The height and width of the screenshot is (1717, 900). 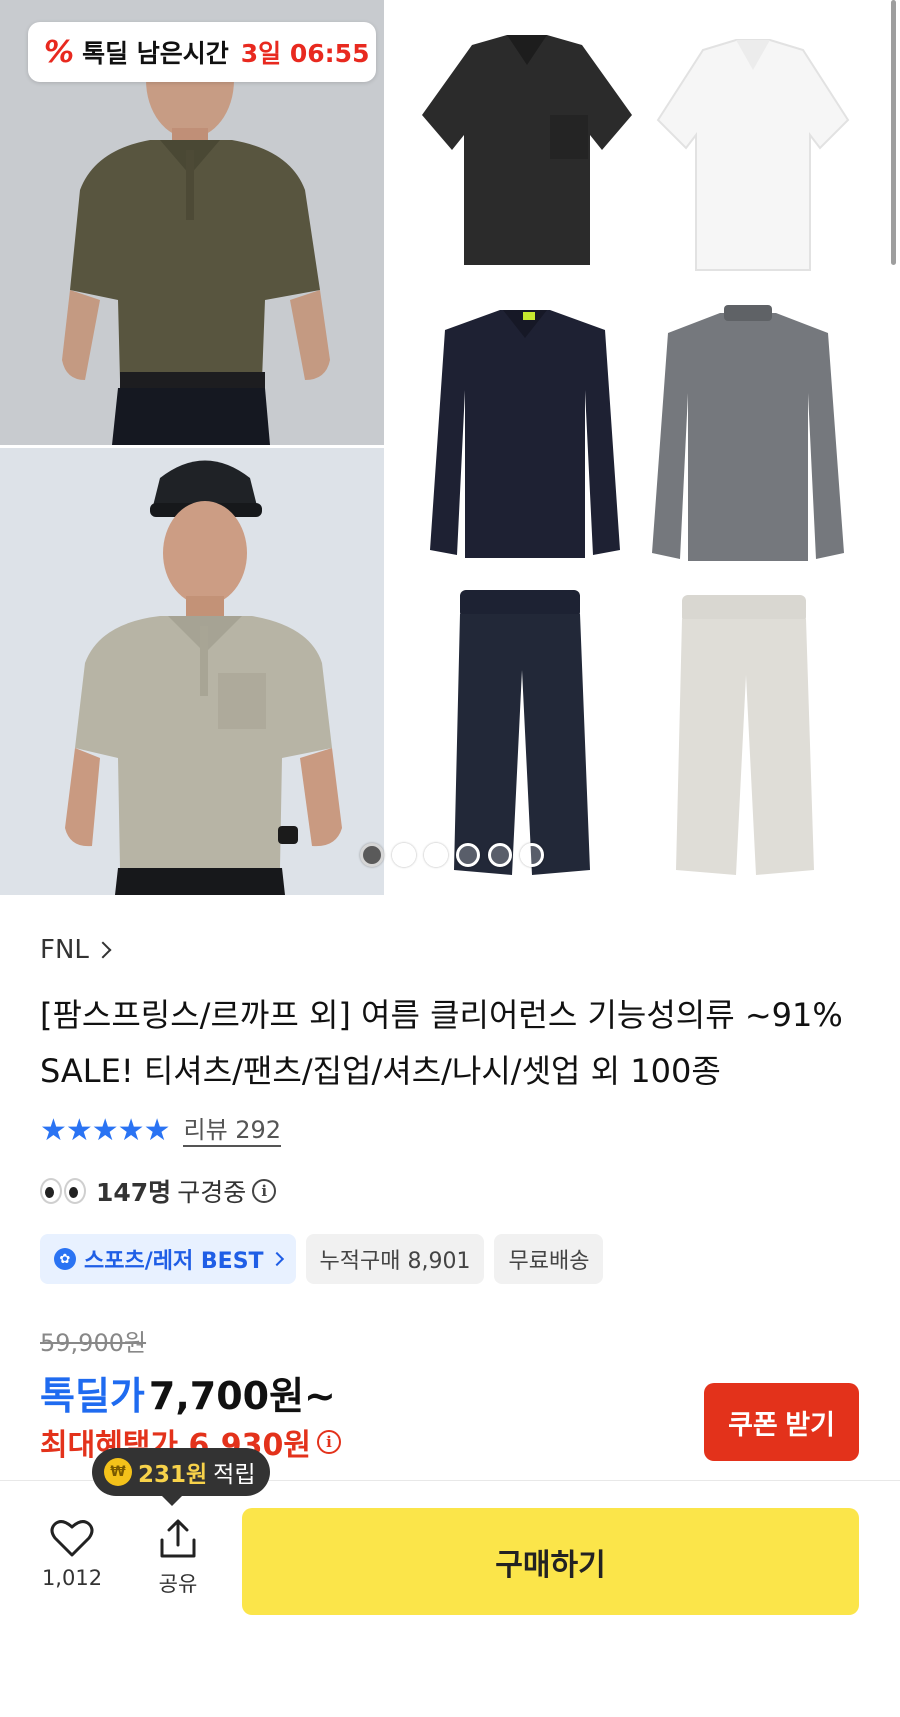 I want to click on cumulative-purchase-tag: 누적구매 8,901, so click(x=395, y=1259).